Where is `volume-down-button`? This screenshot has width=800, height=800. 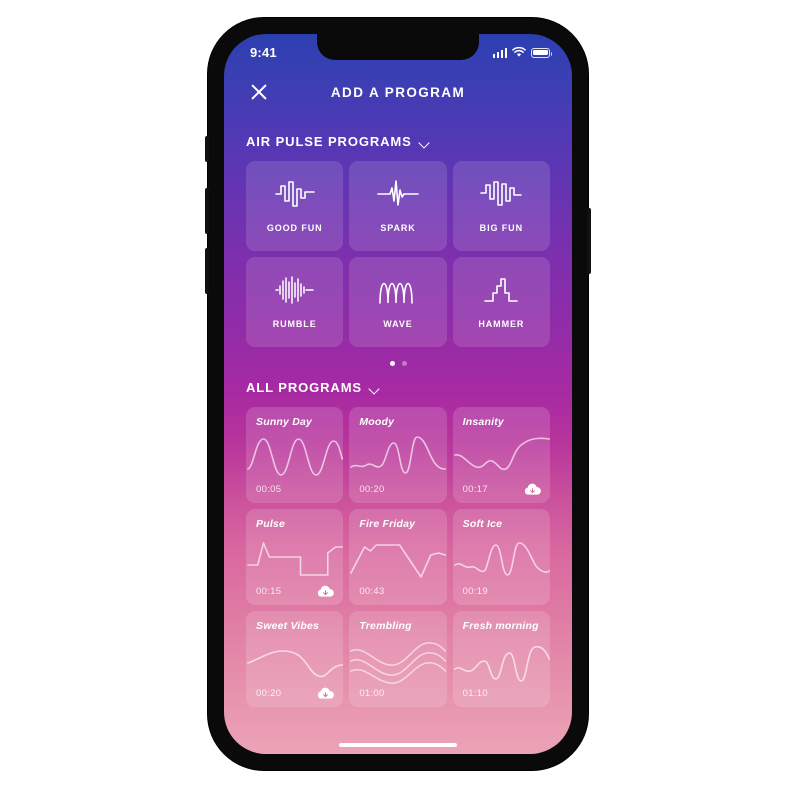 volume-down-button is located at coordinates (207, 271).